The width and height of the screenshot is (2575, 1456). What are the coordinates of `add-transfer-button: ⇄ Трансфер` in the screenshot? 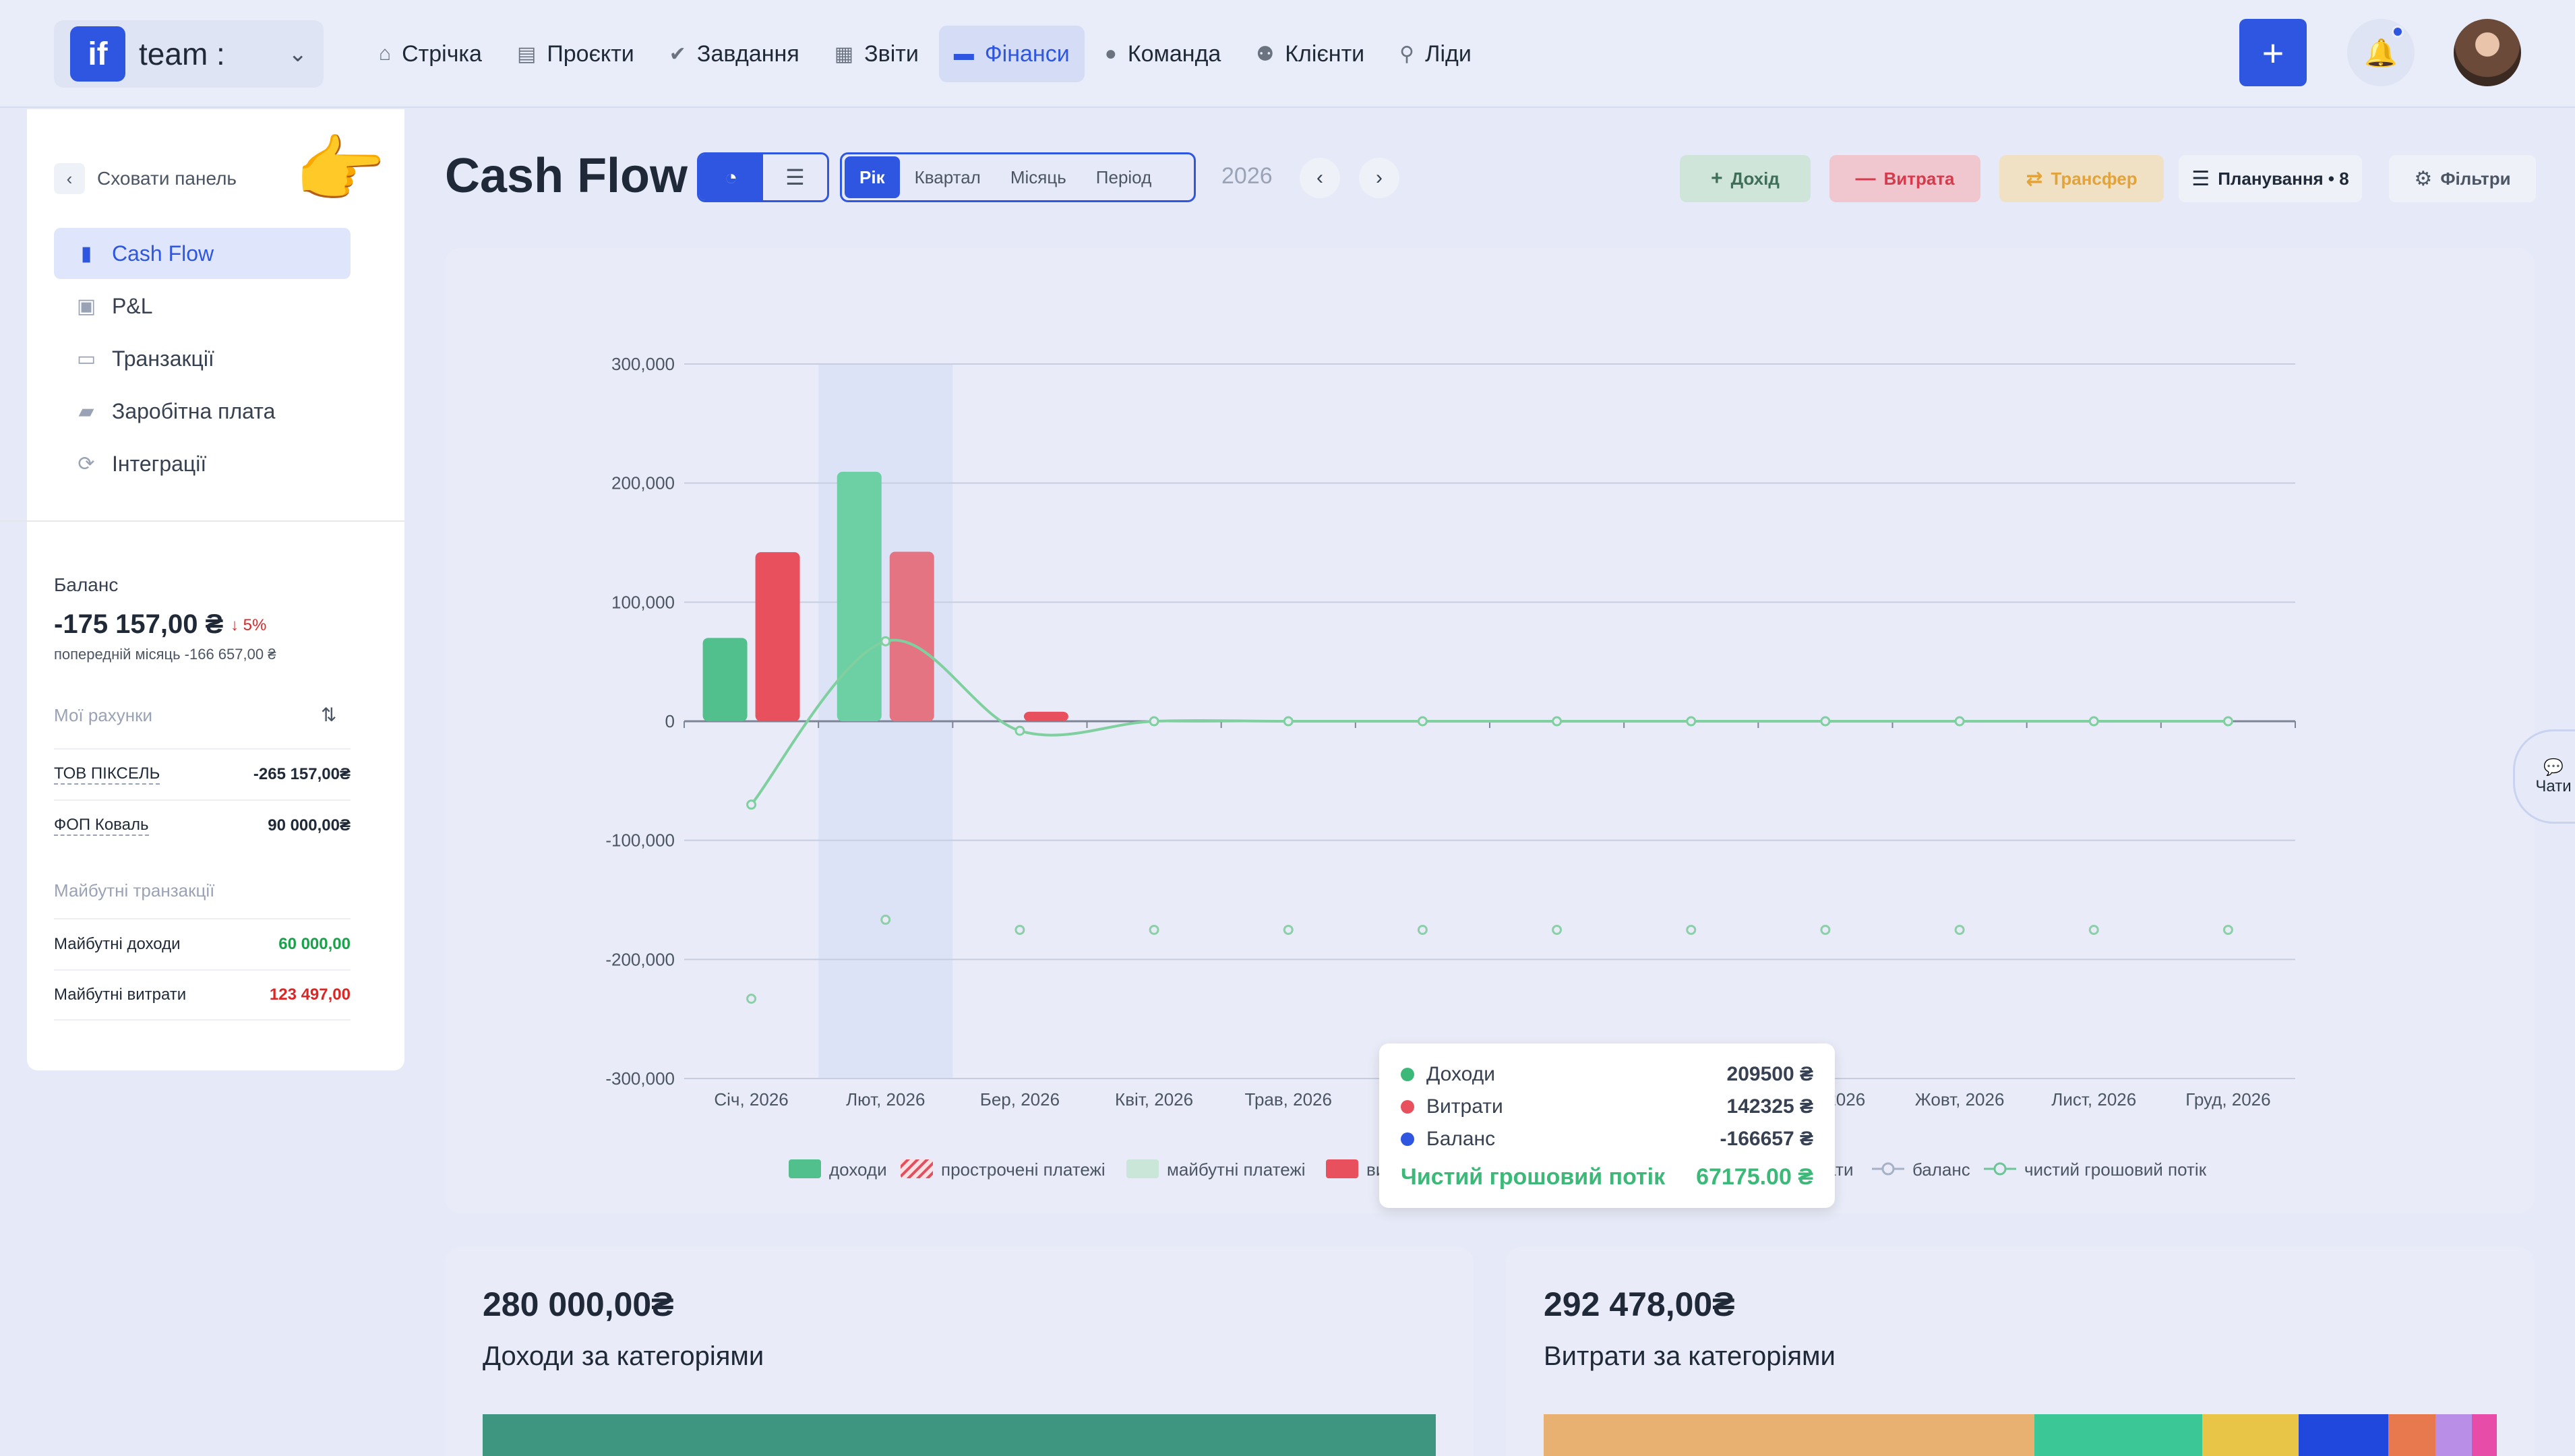 It's located at (2081, 178).